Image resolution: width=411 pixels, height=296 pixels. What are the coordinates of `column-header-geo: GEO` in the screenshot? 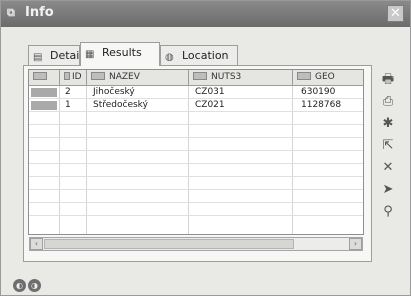 It's located at (328, 78).